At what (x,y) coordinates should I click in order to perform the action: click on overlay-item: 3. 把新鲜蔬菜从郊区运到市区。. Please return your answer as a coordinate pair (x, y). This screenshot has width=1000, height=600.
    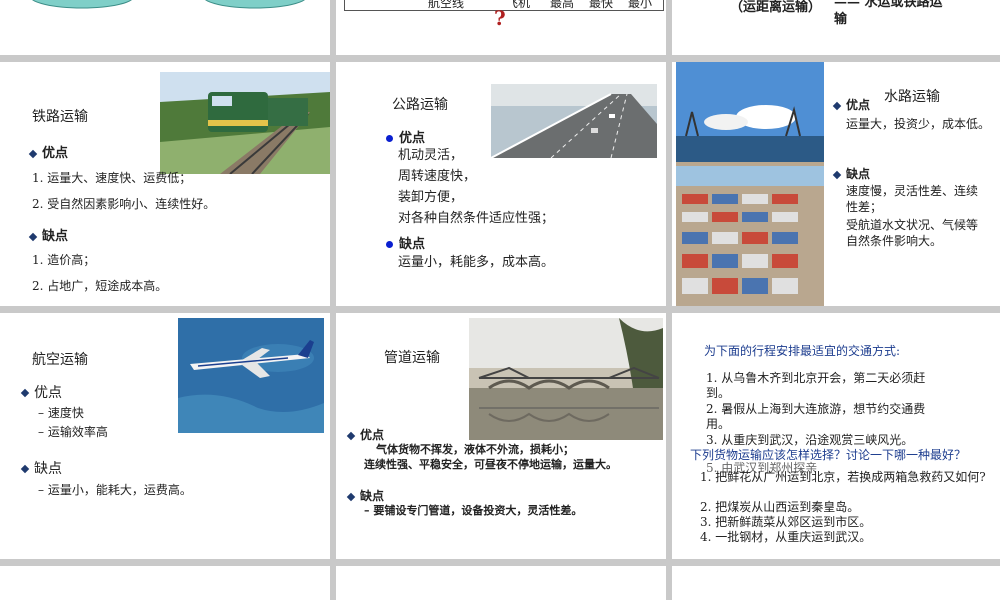
    Looking at the image, I should click on (786, 522).